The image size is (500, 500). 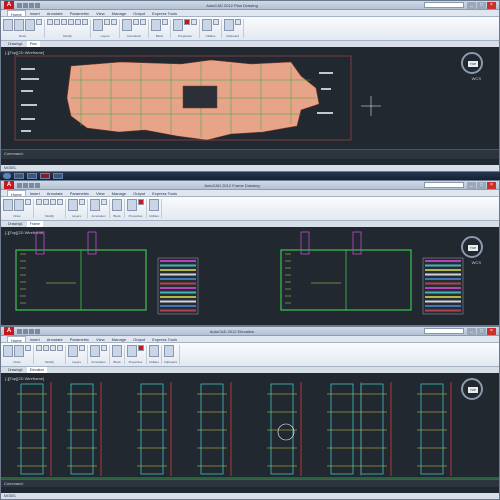 I want to click on taskbar-app-autocad-icon, so click(x=45, y=176).